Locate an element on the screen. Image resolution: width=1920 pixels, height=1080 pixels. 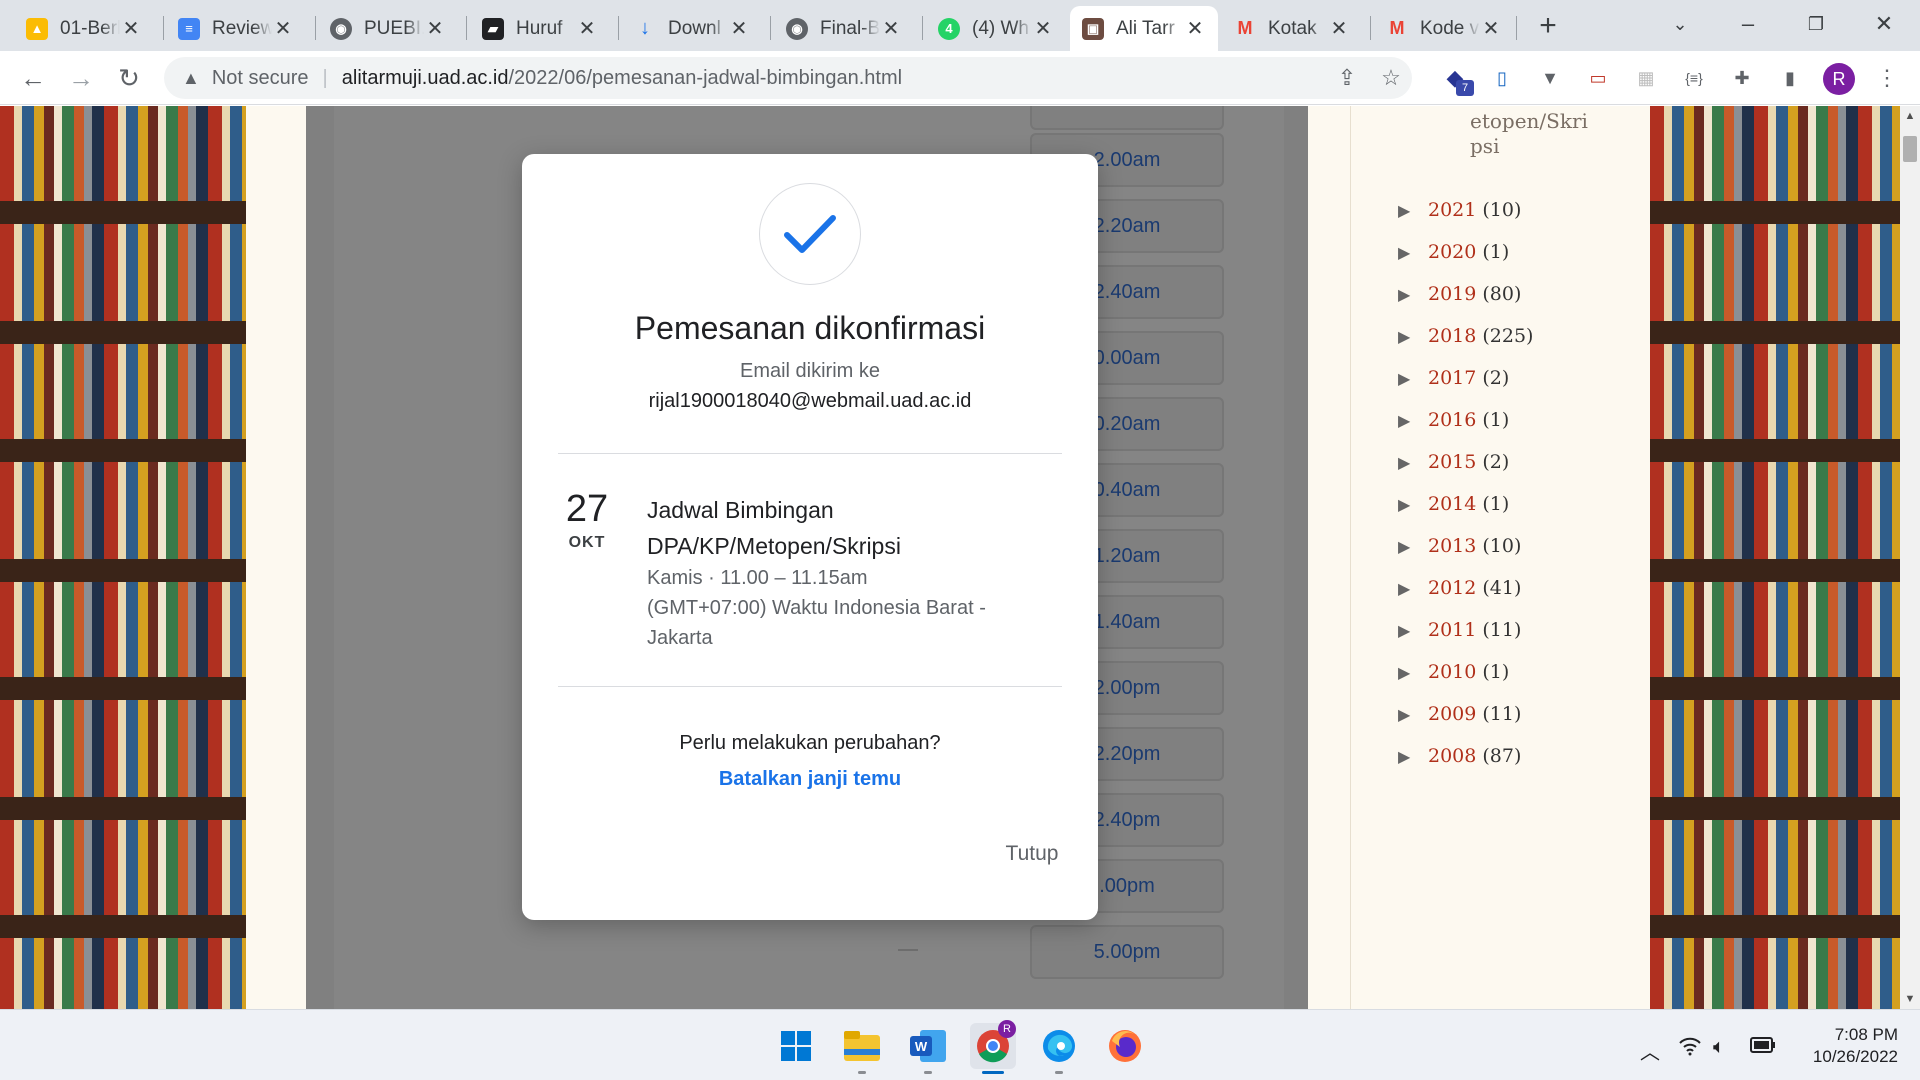
security-label: Not secure is located at coordinates (260, 78).